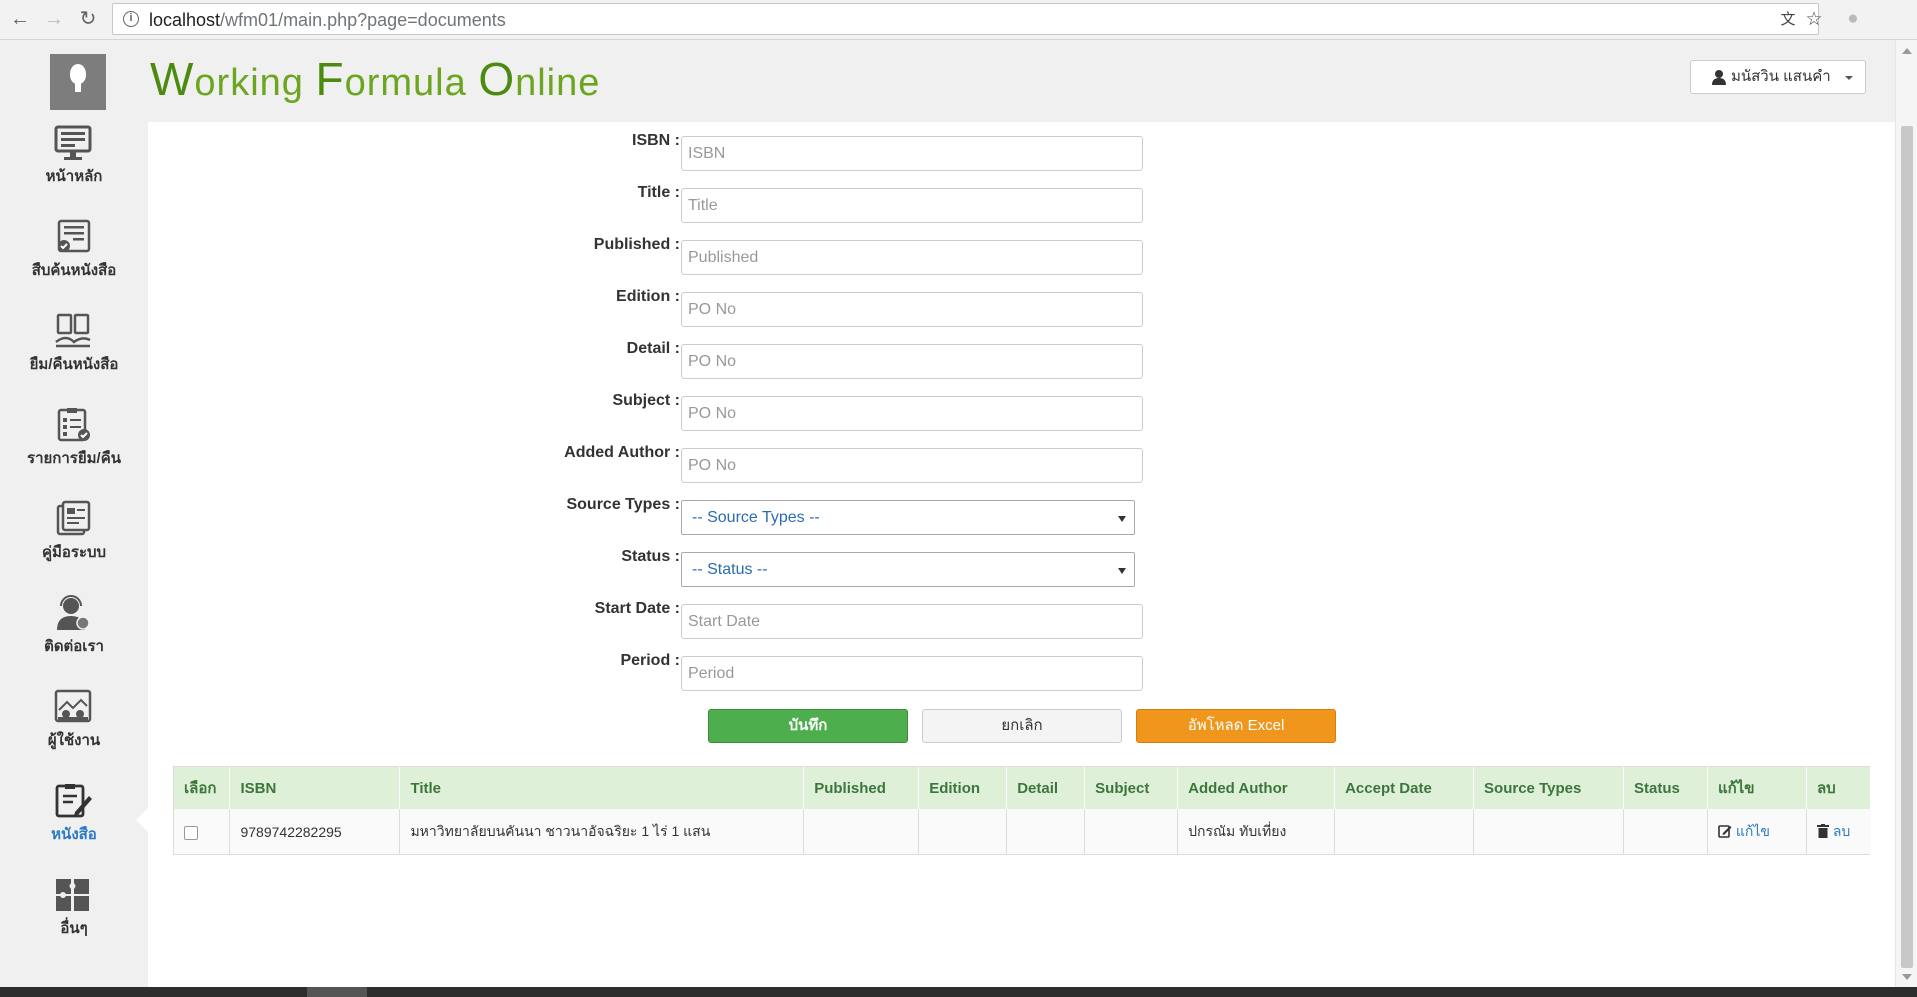 The height and width of the screenshot is (997, 1917). I want to click on sidebar-item-search-books: สืบค้นหนังสือ, so click(74, 256).